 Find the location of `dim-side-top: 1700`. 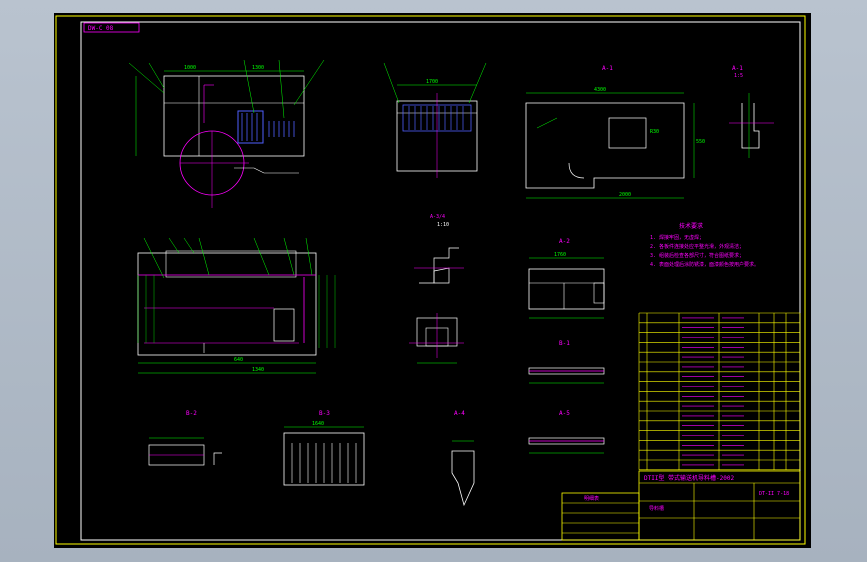

dim-side-top: 1700 is located at coordinates (432, 82).